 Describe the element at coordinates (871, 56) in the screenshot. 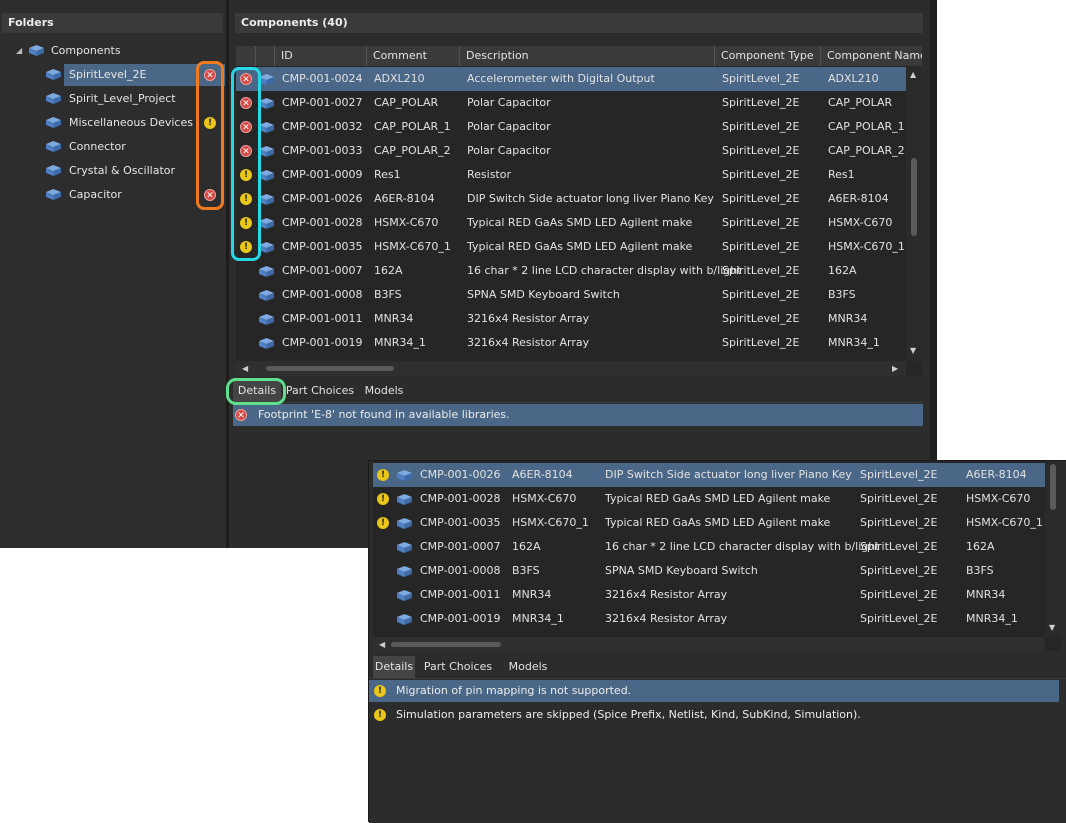

I see `column-header-component-name: Component Name` at that location.